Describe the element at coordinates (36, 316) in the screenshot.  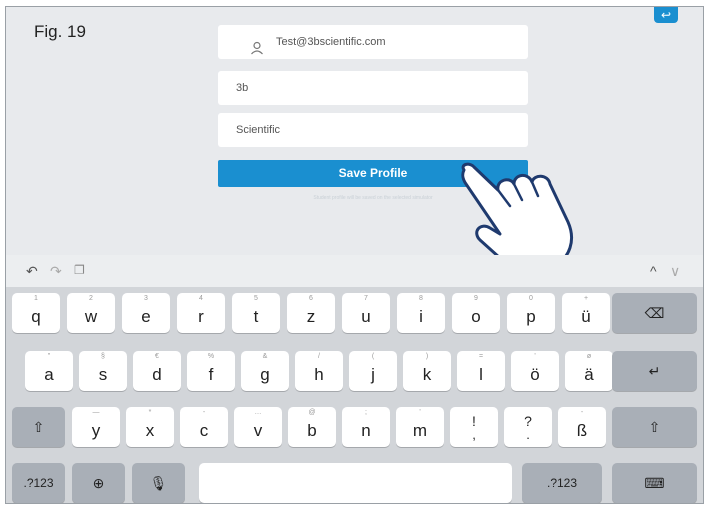
I see `key-label: q` at that location.